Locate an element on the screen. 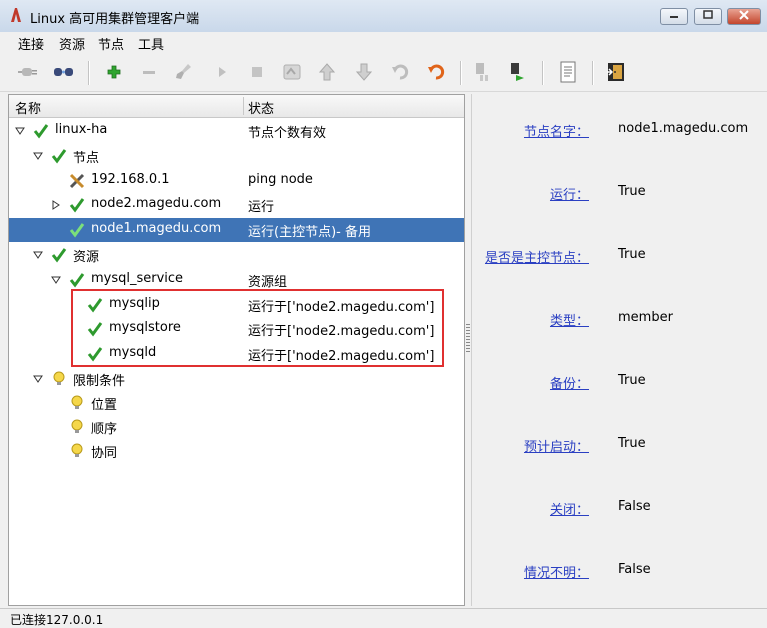  stop-button is located at coordinates (257, 72).